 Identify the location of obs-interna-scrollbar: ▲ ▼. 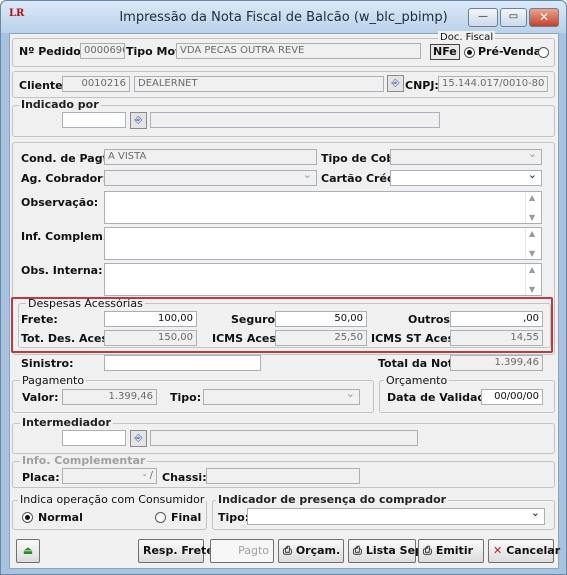
(533, 279).